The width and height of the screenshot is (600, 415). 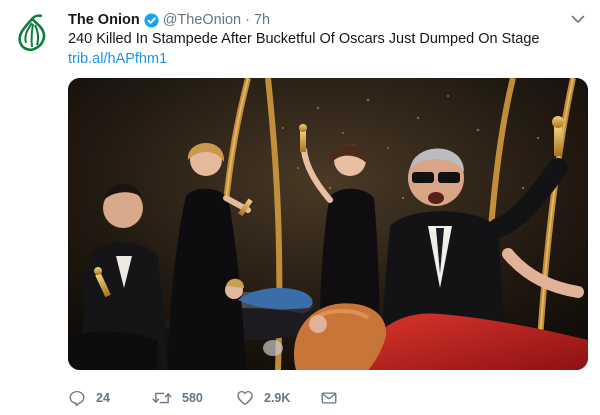 I want to click on onion-logo-icon, so click(x=32, y=33).